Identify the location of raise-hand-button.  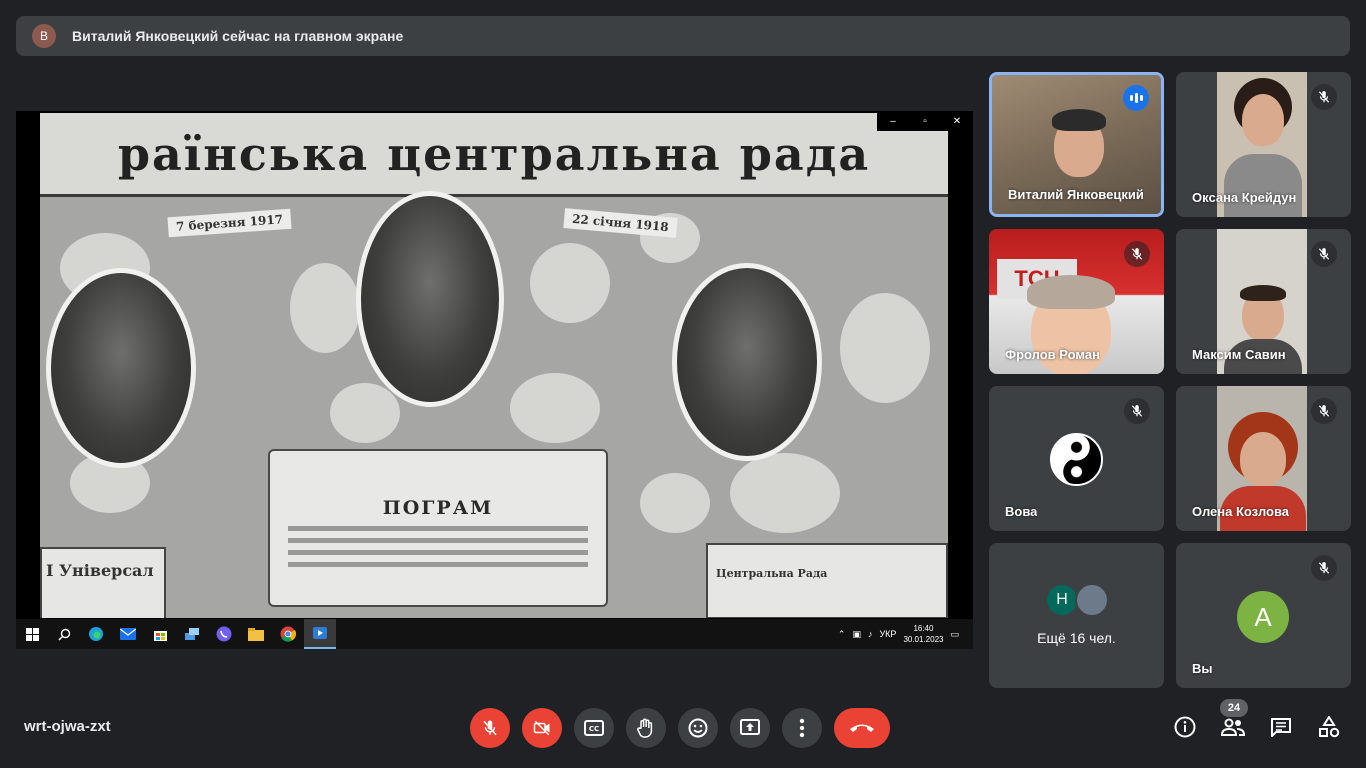
(646, 728).